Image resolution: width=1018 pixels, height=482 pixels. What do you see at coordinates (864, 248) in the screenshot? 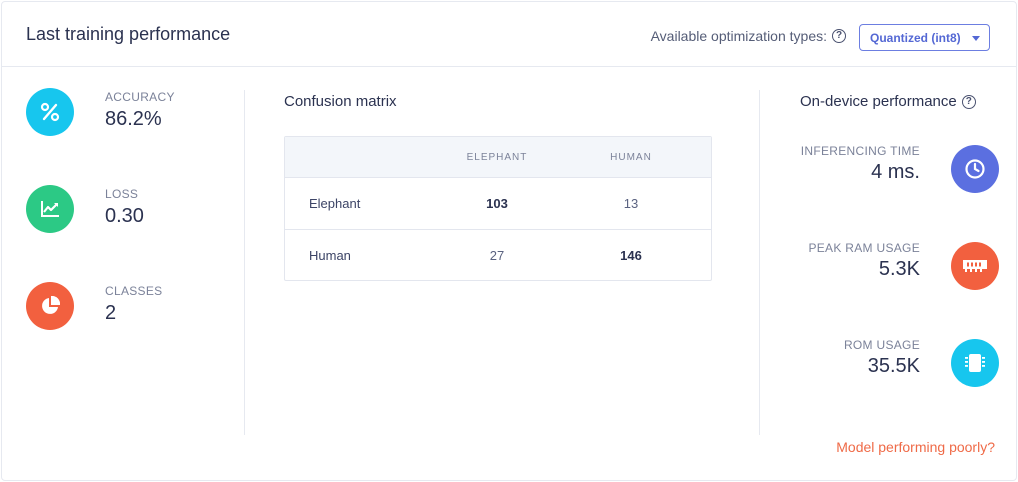
I see `metric-label: PEAK RAM USAGE` at bounding box center [864, 248].